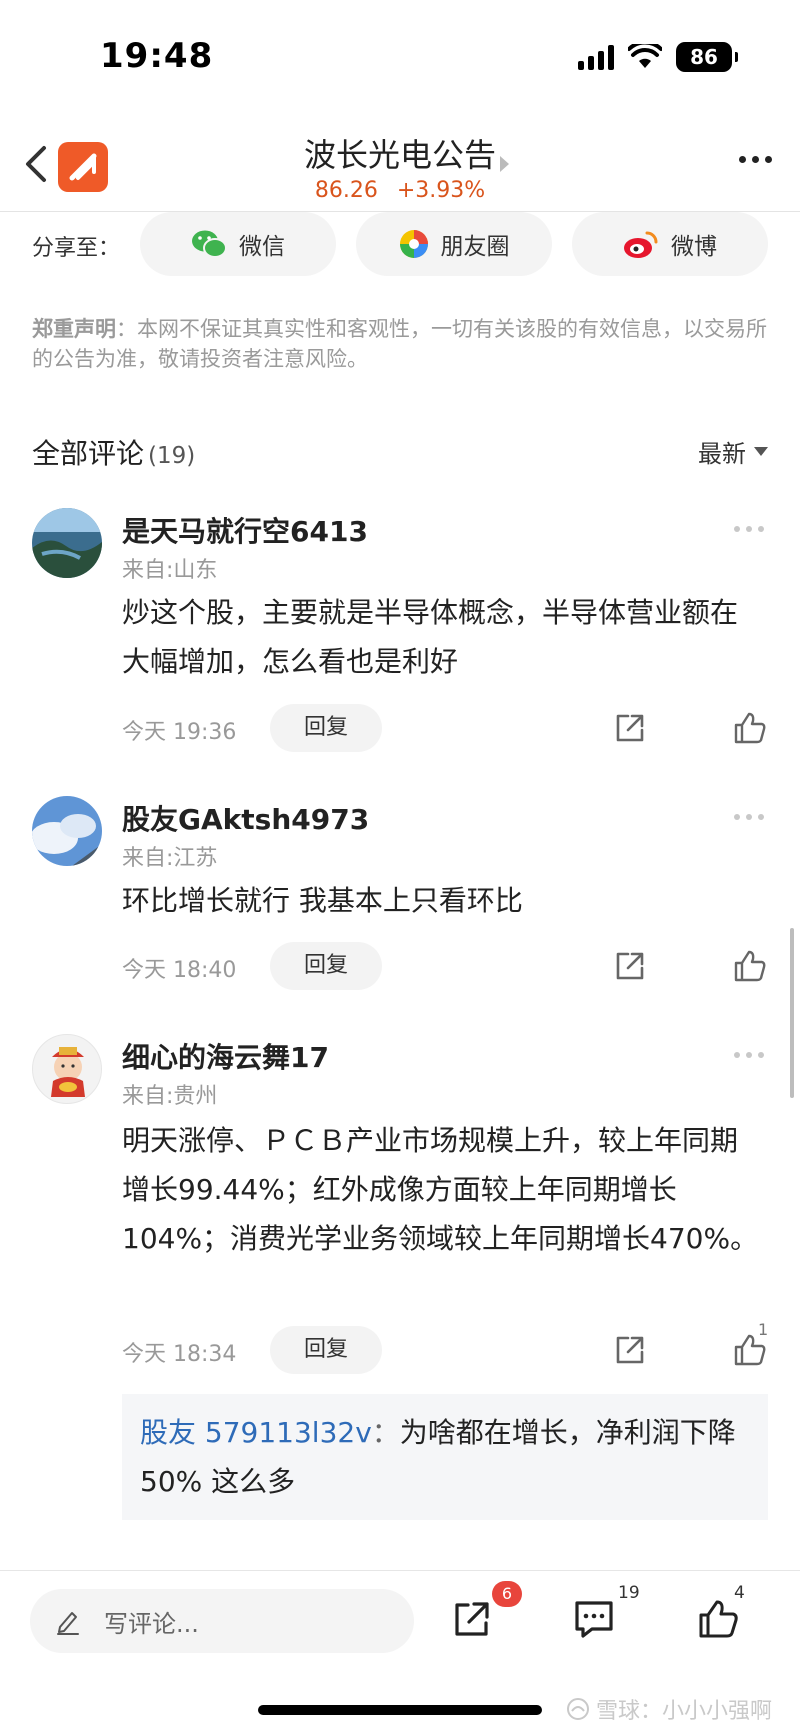 This screenshot has width=800, height=1734. What do you see at coordinates (399, 155) in the screenshot?
I see `page-title: 波长光电公告` at bounding box center [399, 155].